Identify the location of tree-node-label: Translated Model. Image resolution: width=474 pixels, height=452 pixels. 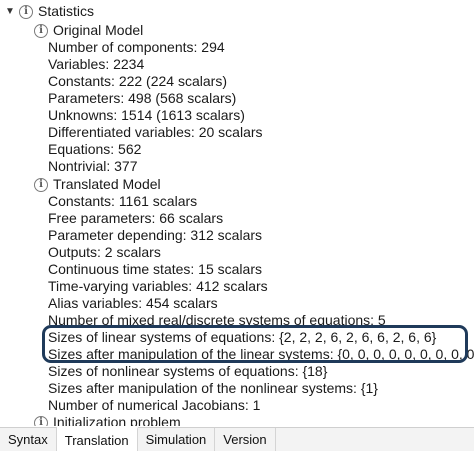
(107, 184).